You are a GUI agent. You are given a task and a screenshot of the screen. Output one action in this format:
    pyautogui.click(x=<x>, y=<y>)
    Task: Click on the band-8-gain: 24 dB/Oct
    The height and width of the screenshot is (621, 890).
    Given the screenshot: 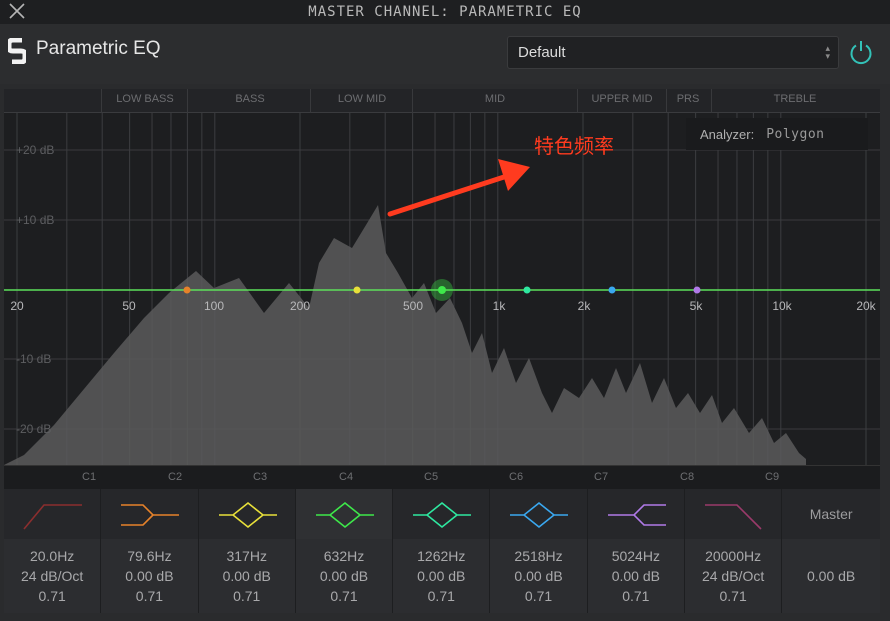 What is the action you would take?
    pyautogui.click(x=733, y=576)
    